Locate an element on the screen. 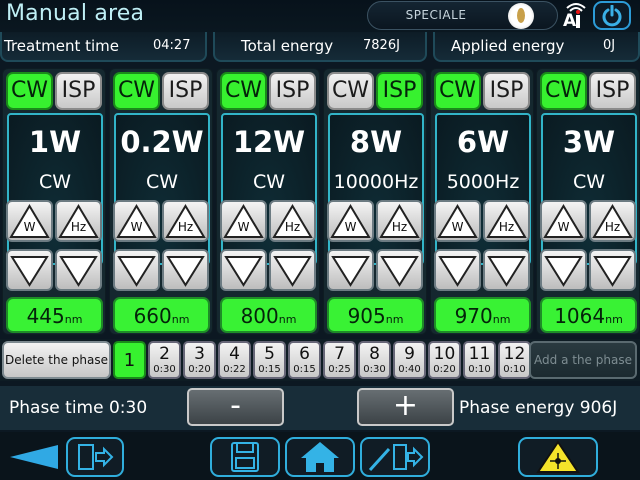 The width and height of the screenshot is (640, 480). phase-button-5: 5 0:15 is located at coordinates (269, 360).